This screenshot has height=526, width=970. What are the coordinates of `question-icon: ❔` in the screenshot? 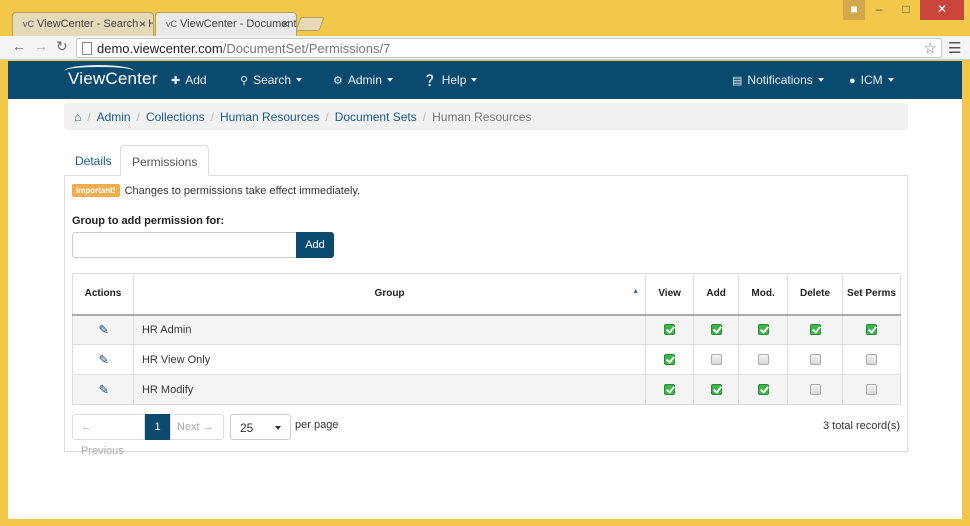 It's located at (430, 81).